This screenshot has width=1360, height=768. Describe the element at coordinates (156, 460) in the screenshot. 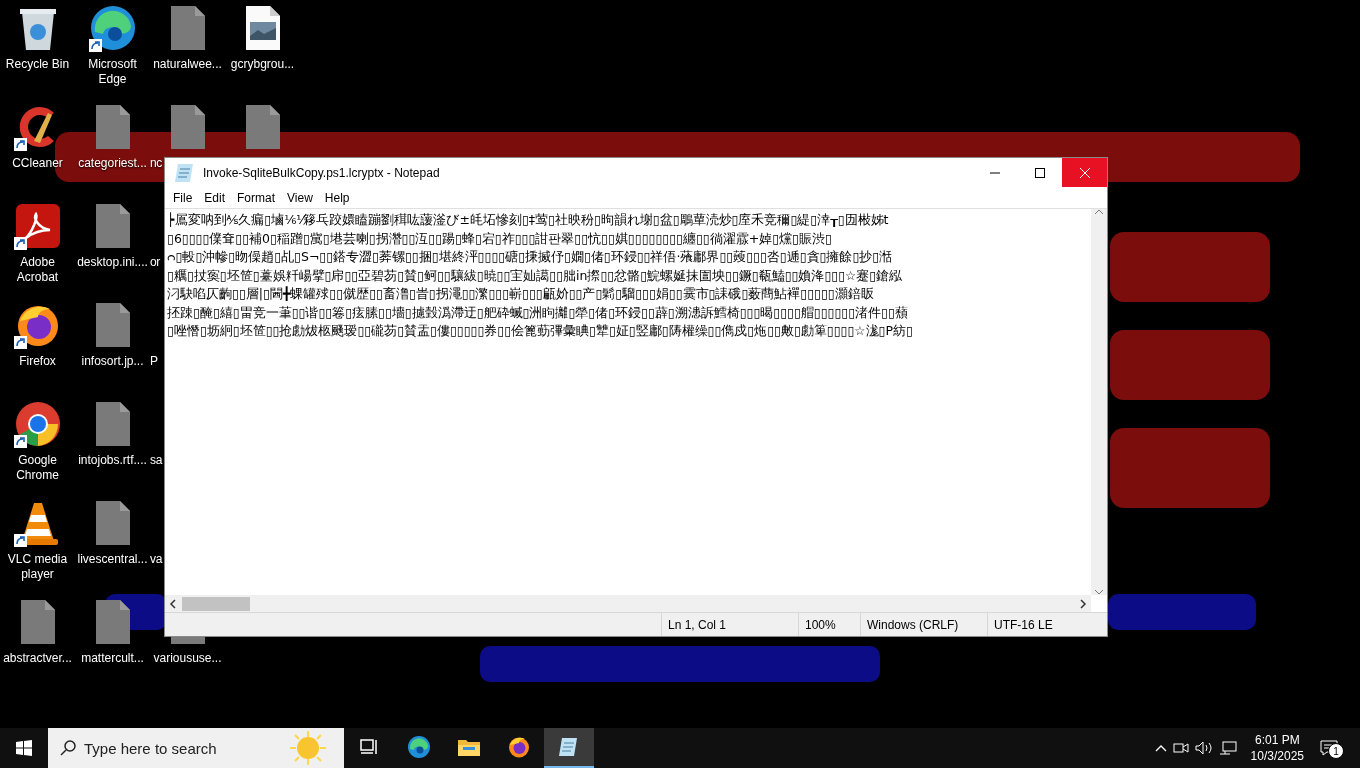

I see `desktop-icon-label: sa` at that location.